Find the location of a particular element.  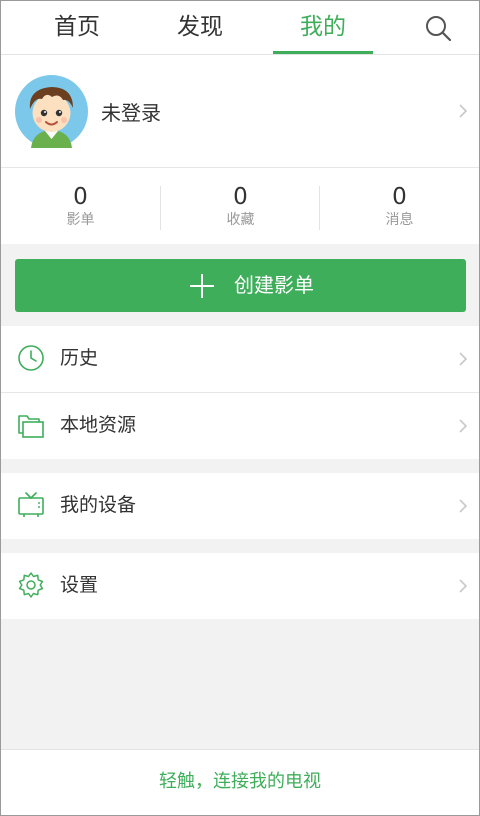

stats-row: 0 影单 0 收藏 0 消息 is located at coordinates (240, 206).